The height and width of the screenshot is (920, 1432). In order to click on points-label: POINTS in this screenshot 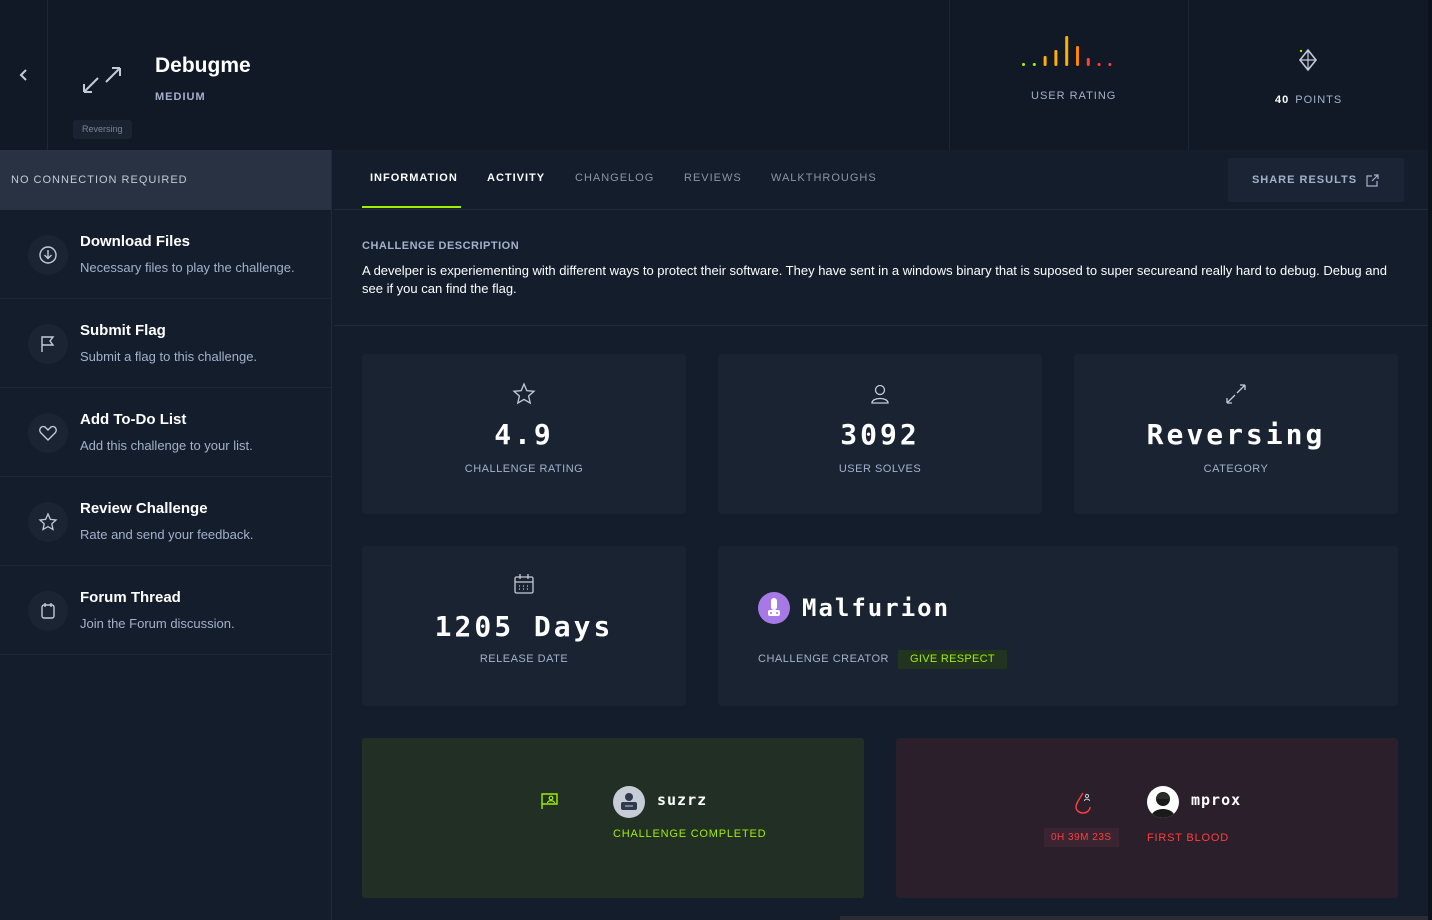, I will do `click(1319, 100)`.